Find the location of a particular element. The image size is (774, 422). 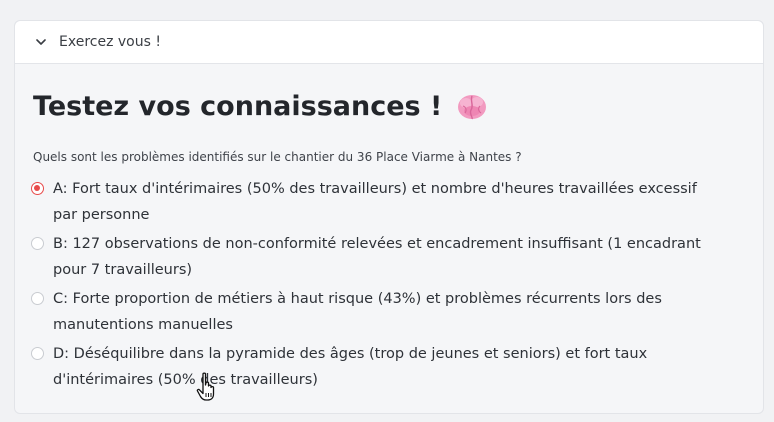

exercise-header-title: Exercez vous ! is located at coordinates (110, 42).